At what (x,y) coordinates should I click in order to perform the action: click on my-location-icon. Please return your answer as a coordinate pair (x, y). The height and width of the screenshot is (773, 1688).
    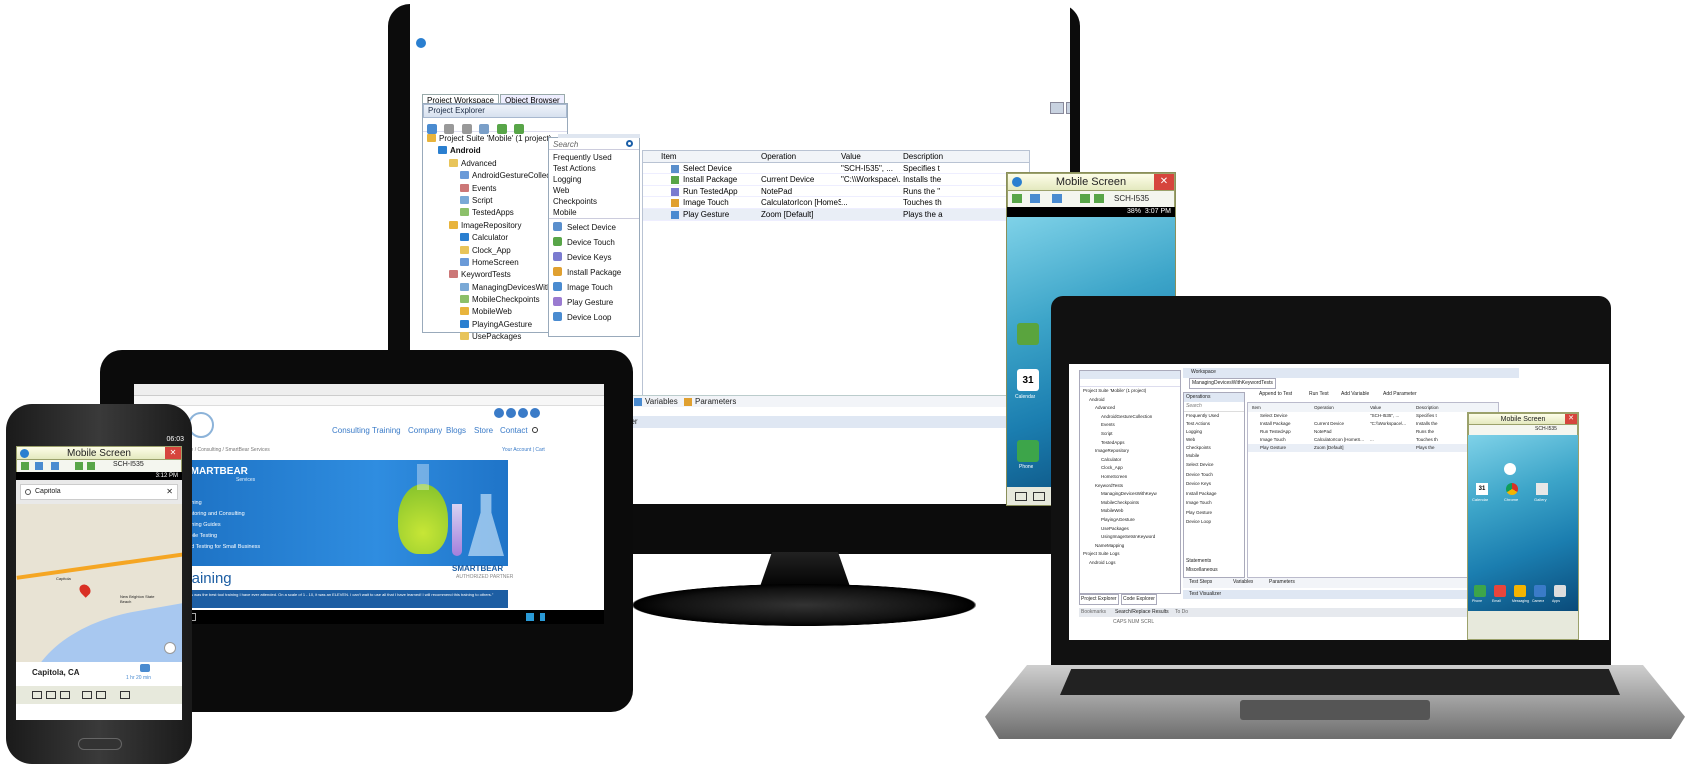
    Looking at the image, I should click on (170, 648).